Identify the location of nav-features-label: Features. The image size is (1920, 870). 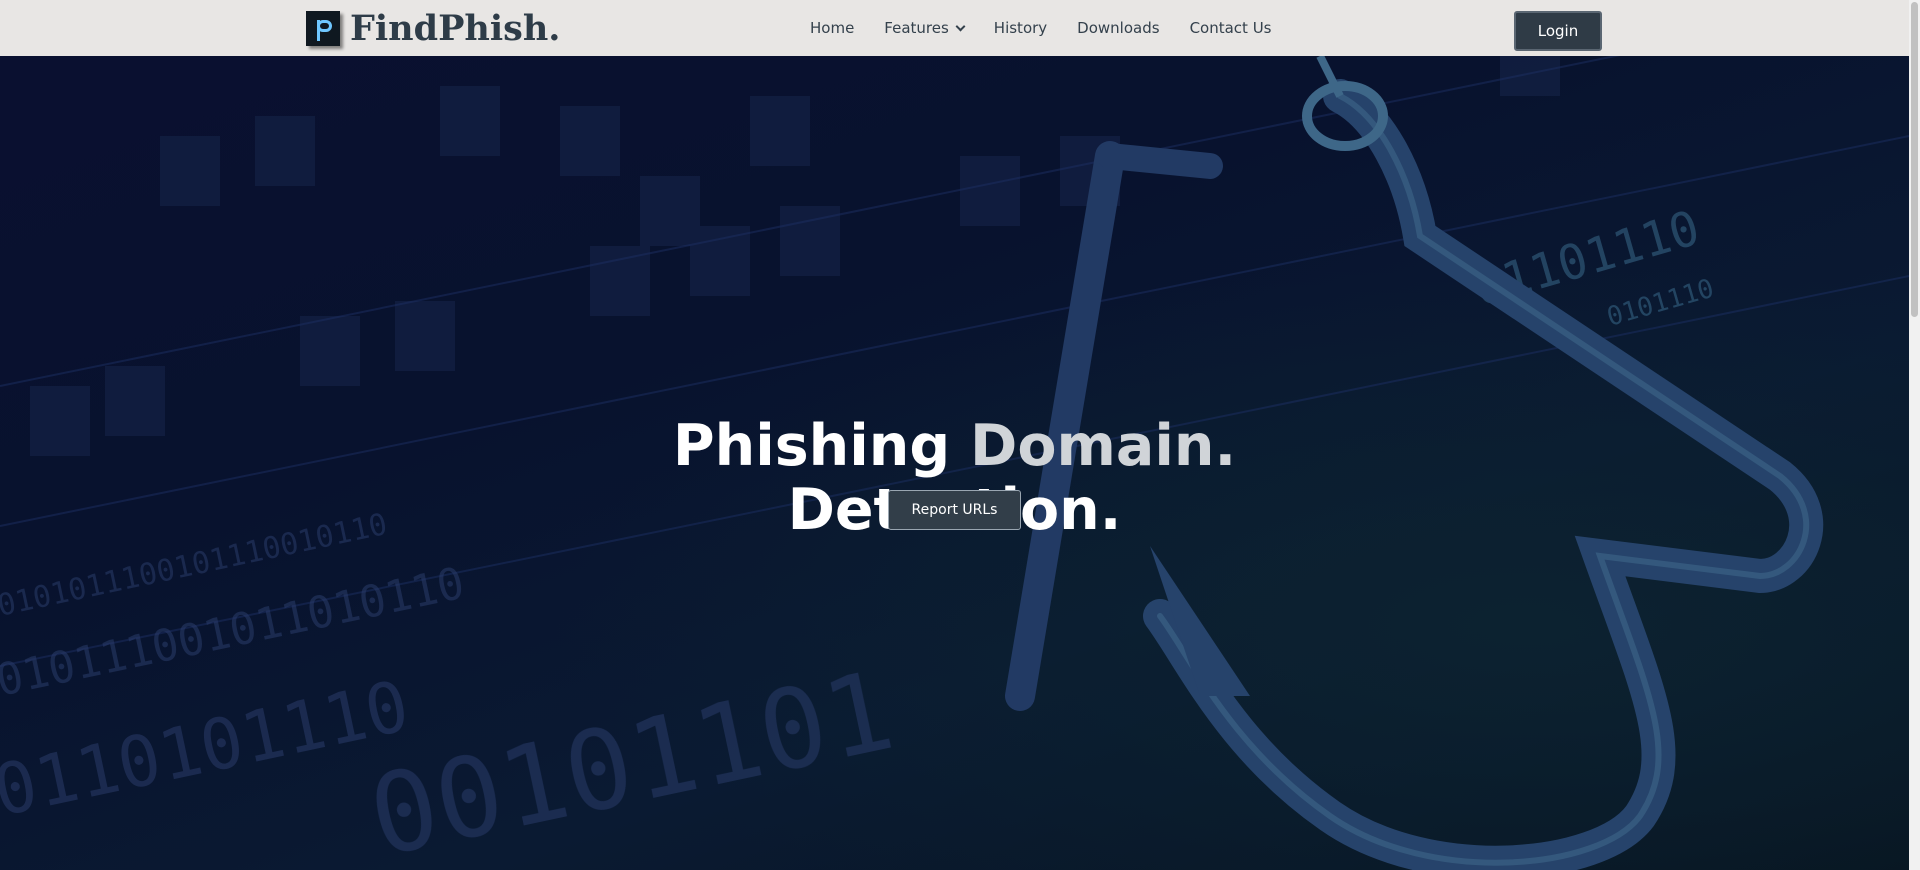
(916, 28).